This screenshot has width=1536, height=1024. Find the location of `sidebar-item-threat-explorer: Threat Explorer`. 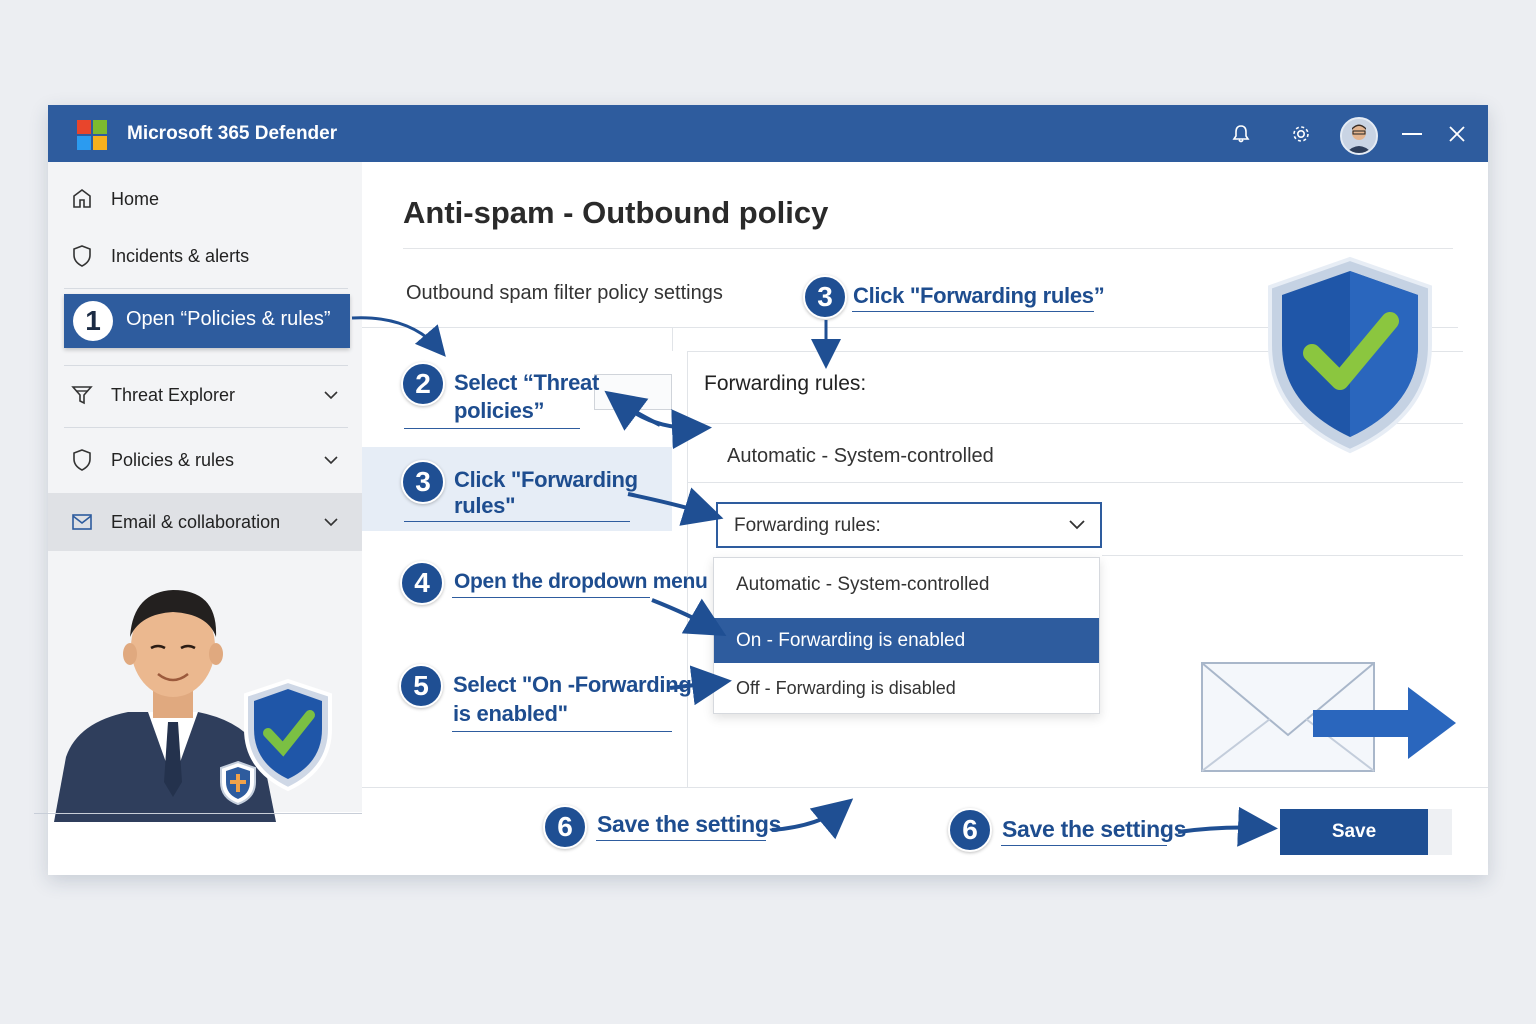

sidebar-item-threat-explorer: Threat Explorer is located at coordinates (205, 395).